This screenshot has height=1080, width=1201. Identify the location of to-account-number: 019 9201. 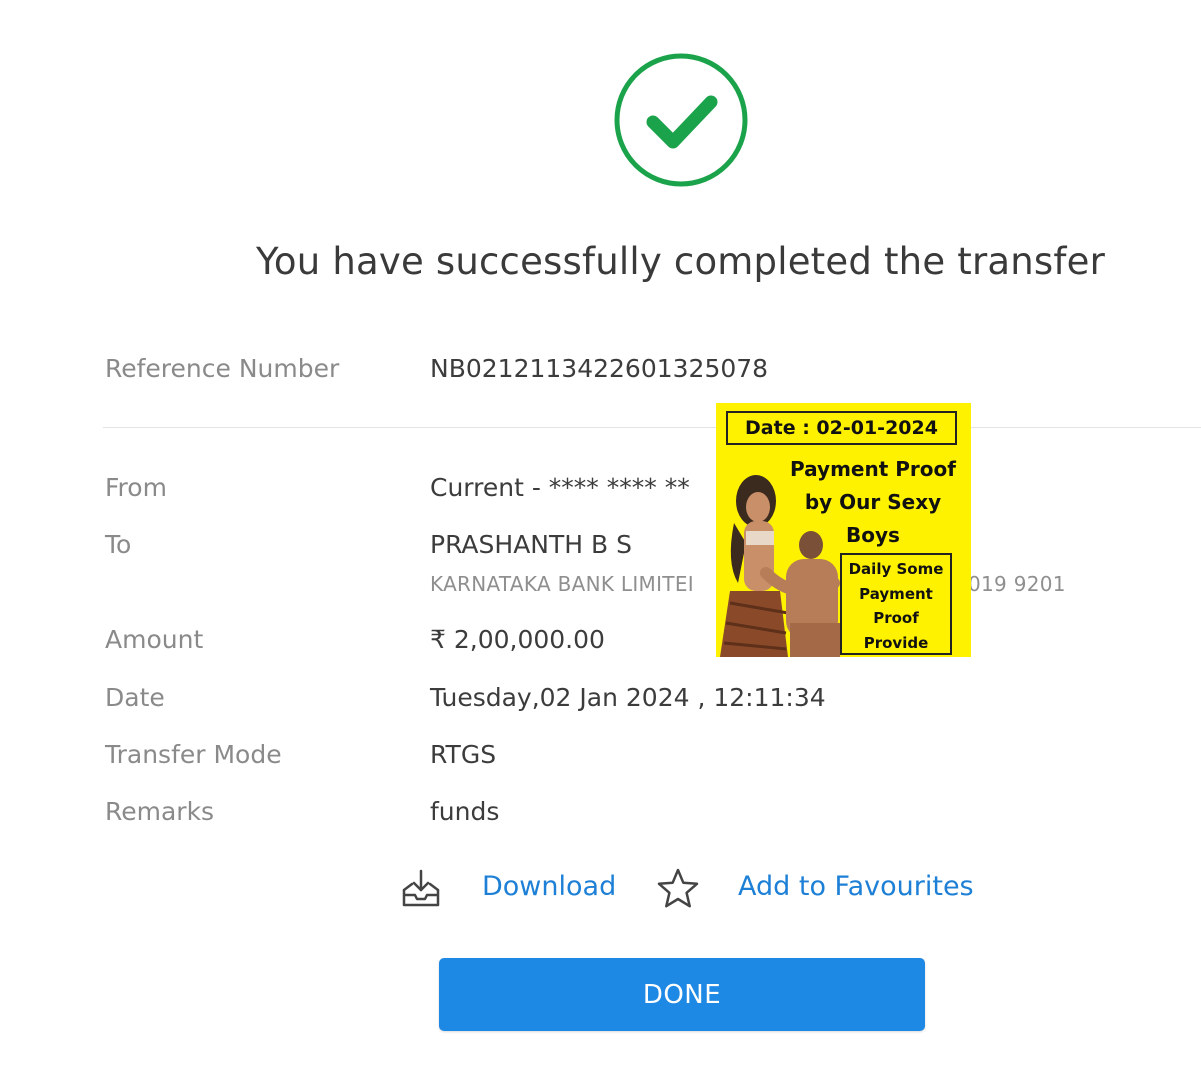
(1017, 584).